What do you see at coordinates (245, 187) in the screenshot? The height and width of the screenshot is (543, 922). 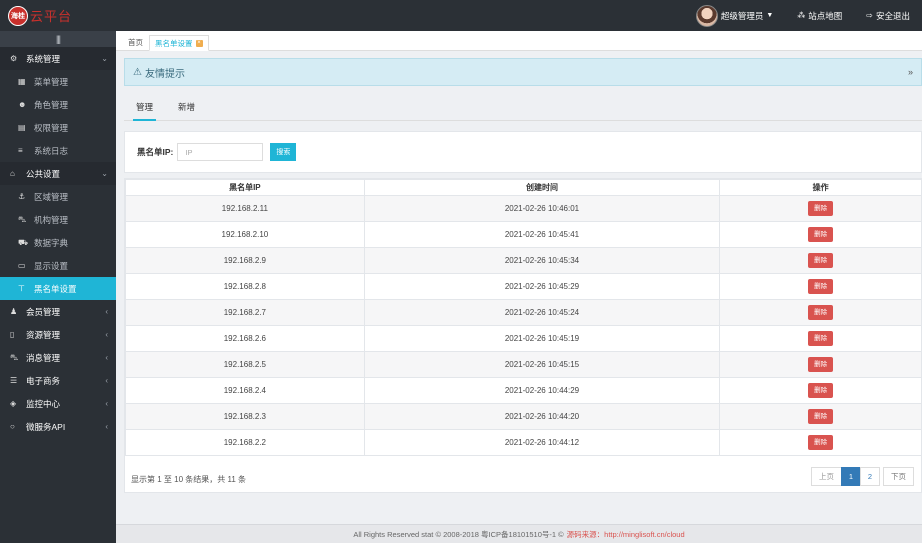 I see `column-header-ip: 黑名单IP` at bounding box center [245, 187].